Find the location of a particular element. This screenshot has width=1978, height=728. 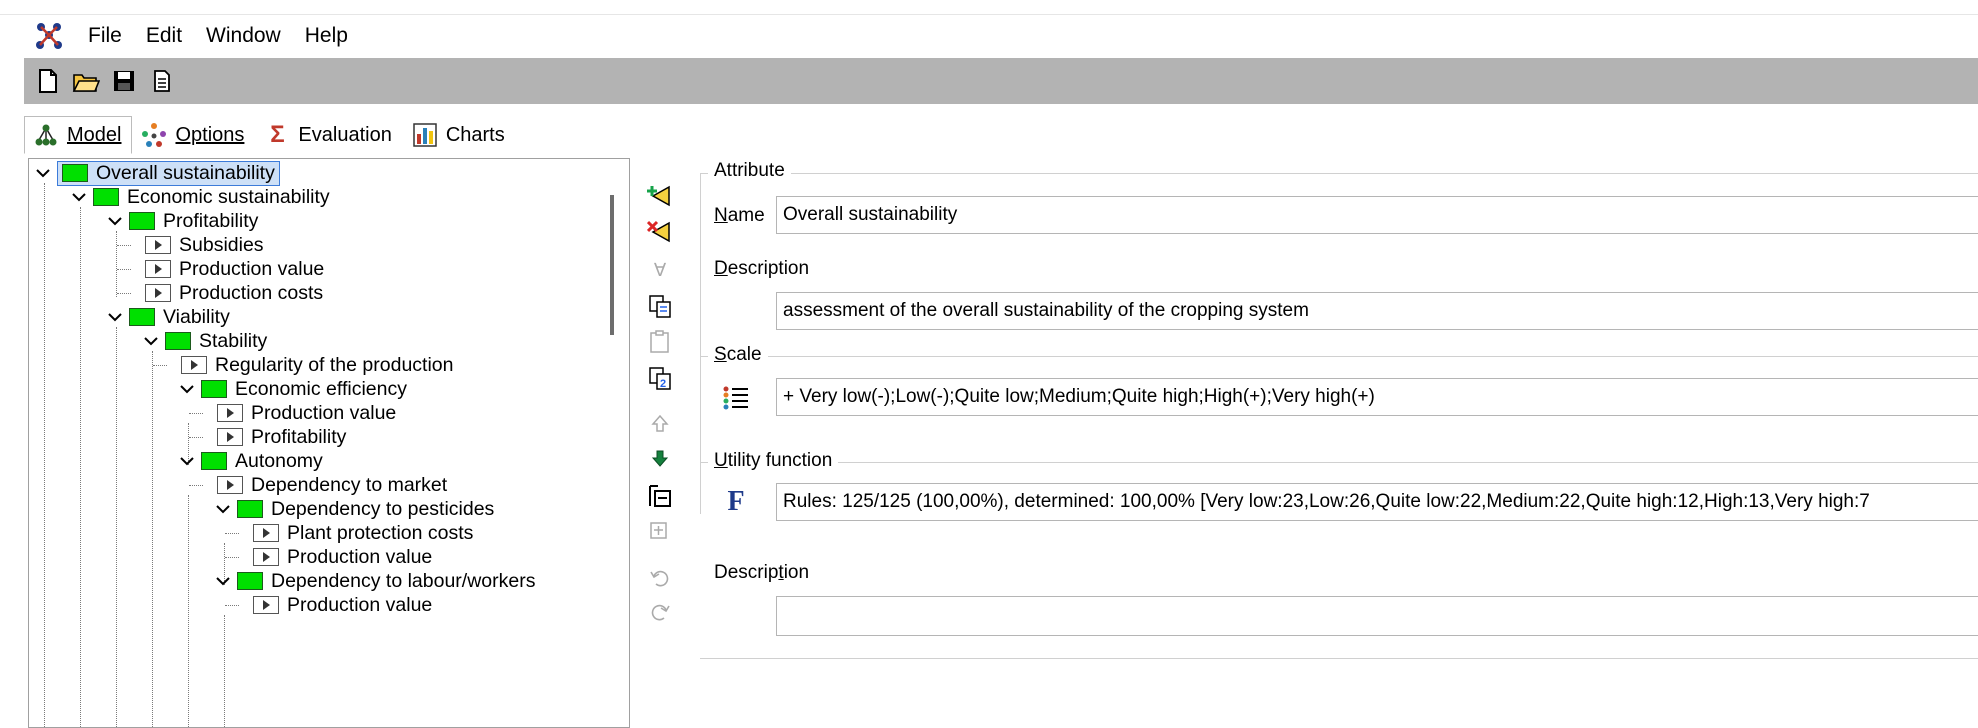

add-attribute-button is located at coordinates (660, 196).